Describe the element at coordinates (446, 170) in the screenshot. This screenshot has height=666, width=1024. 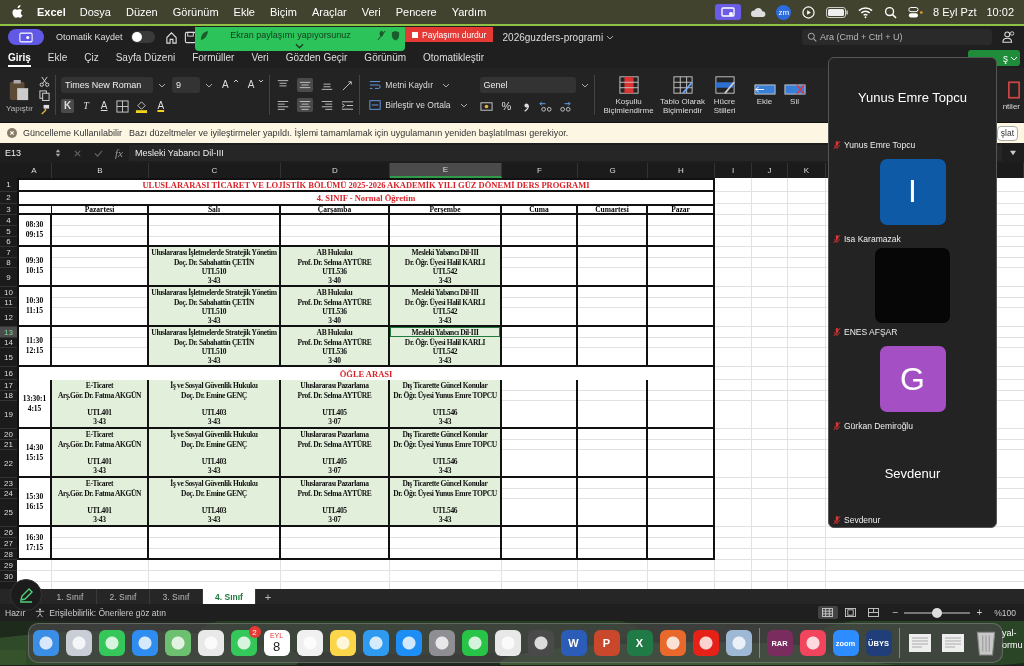
I see `column-header: E` at that location.